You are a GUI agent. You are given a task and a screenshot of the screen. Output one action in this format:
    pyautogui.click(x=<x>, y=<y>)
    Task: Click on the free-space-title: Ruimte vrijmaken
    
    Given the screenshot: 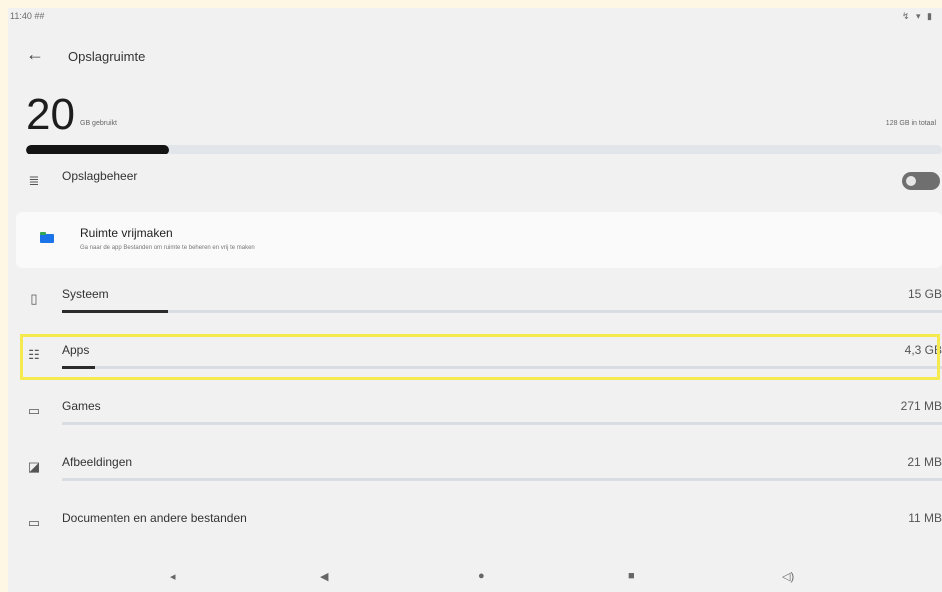 What is the action you would take?
    pyautogui.click(x=126, y=233)
    